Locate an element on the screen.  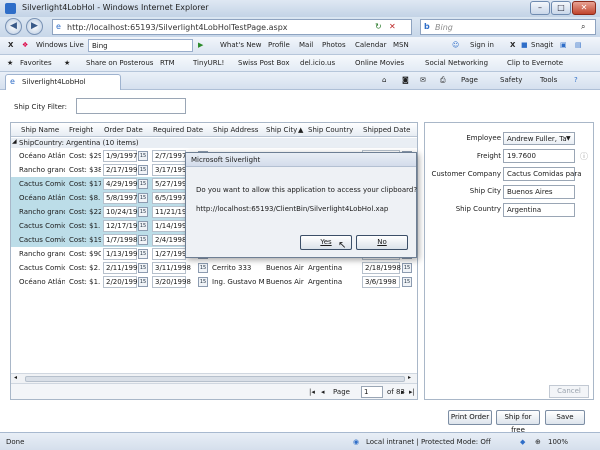
required-date-picker: 5/27/1998 is located at coordinates (171, 184).